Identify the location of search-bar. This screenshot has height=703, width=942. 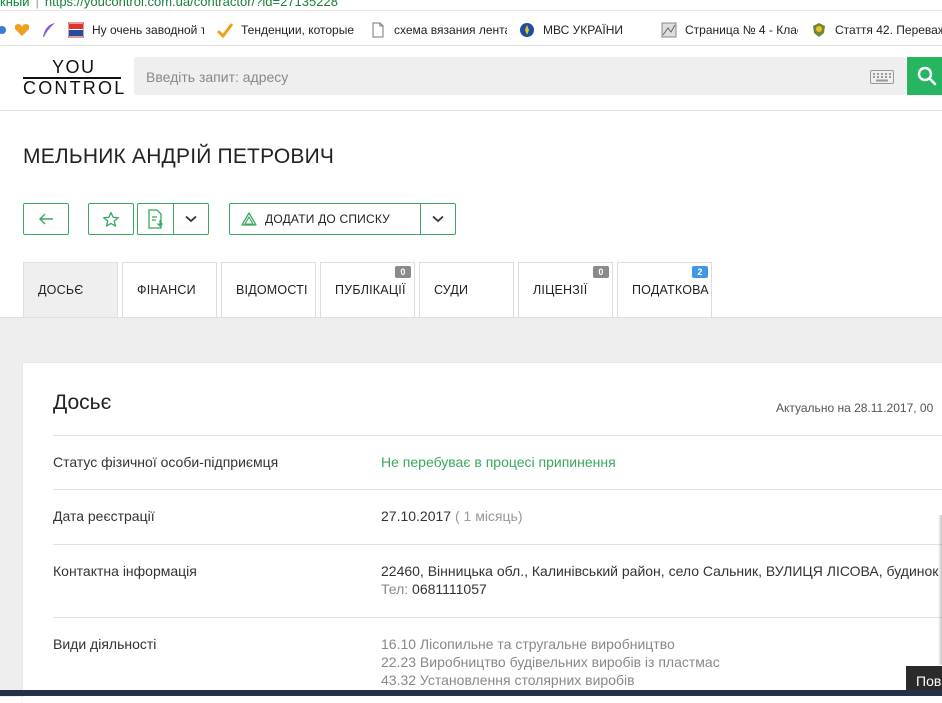
(520, 77).